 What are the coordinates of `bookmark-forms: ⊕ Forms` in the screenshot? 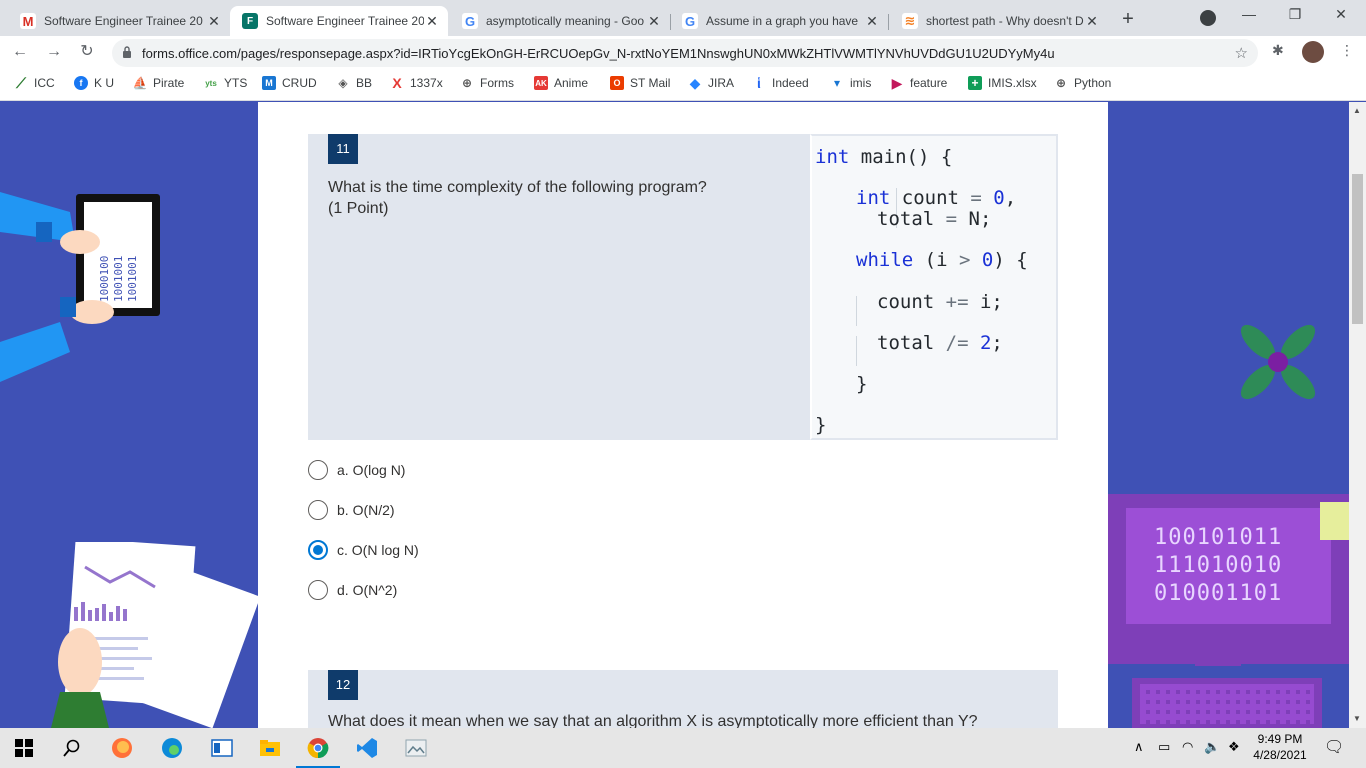 It's located at (487, 83).